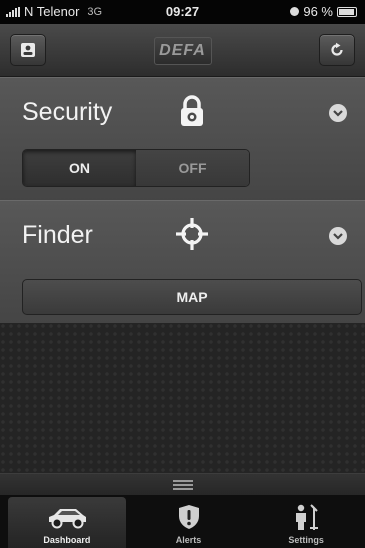 This screenshot has width=365, height=548. Describe the element at coordinates (318, 11) in the screenshot. I see `battery-percent: 96 %` at that location.